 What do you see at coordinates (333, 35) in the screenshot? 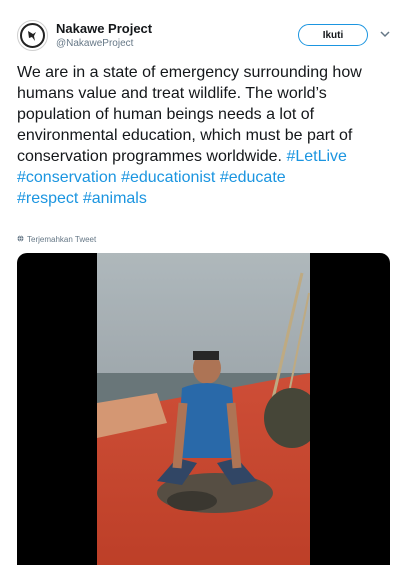
I see `follow-button: Ikuti` at bounding box center [333, 35].